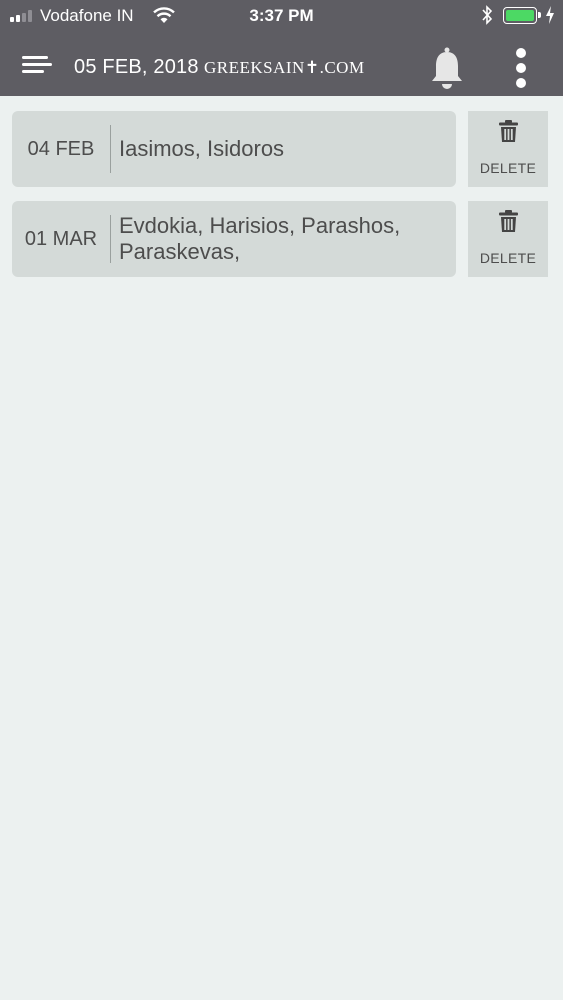  Describe the element at coordinates (522, 15) in the screenshot. I see `battery-charging-icon` at that location.